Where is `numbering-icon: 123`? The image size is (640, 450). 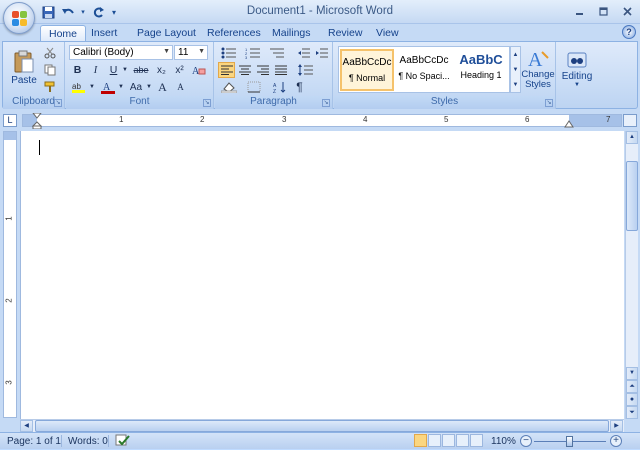 numbering-icon: 123 is located at coordinates (253, 53).